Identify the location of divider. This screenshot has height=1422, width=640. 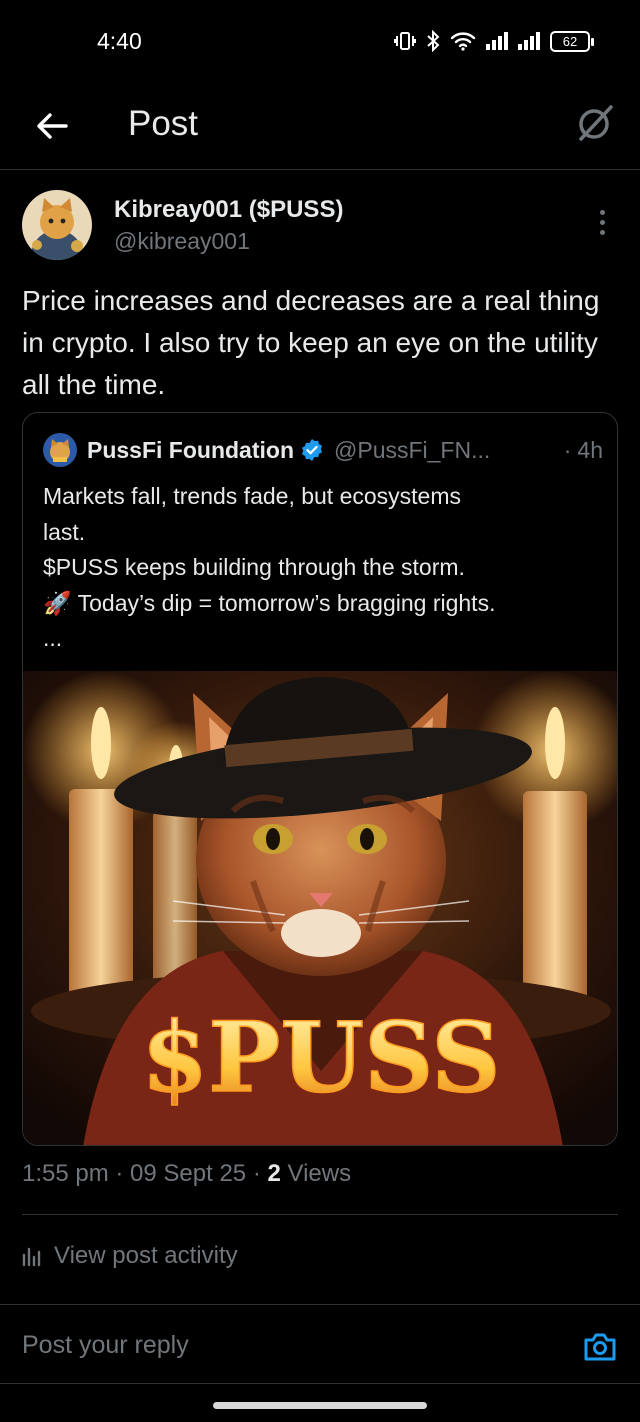
(320, 1214).